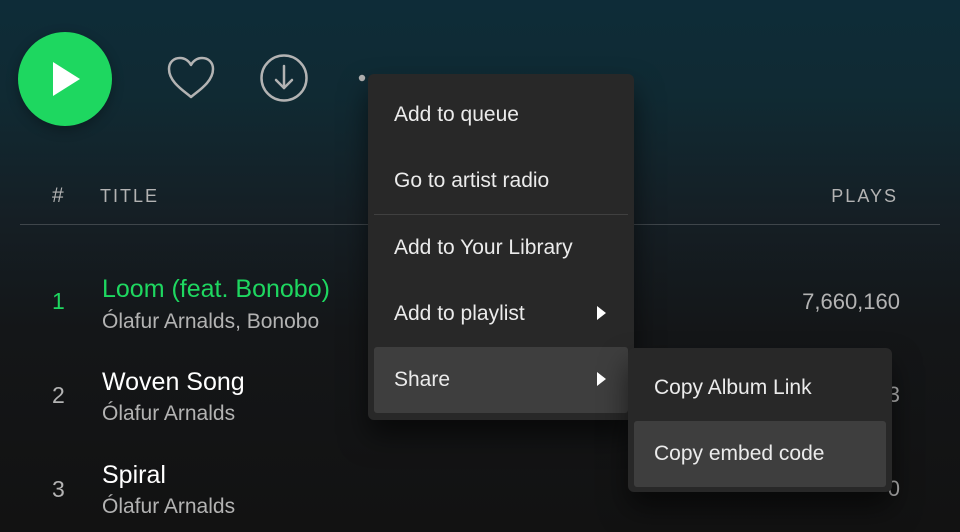 The image size is (960, 532). Describe the element at coordinates (501, 380) in the screenshot. I see `menu-item-share: Share` at that location.